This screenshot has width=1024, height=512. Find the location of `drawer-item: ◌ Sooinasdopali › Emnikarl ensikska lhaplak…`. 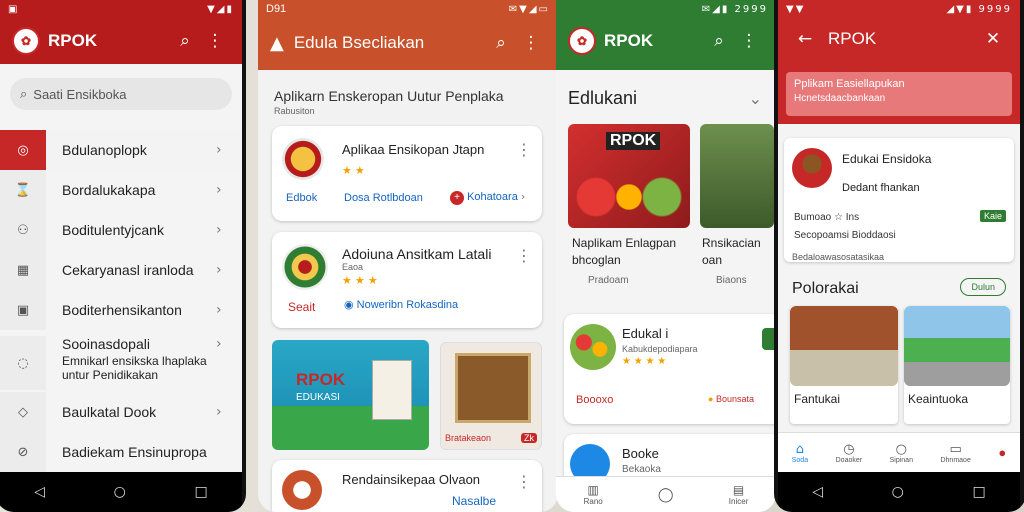

drawer-item: ◌ Sooinasdopali › Emnikarl ensikska lhaplak… is located at coordinates (121, 360).